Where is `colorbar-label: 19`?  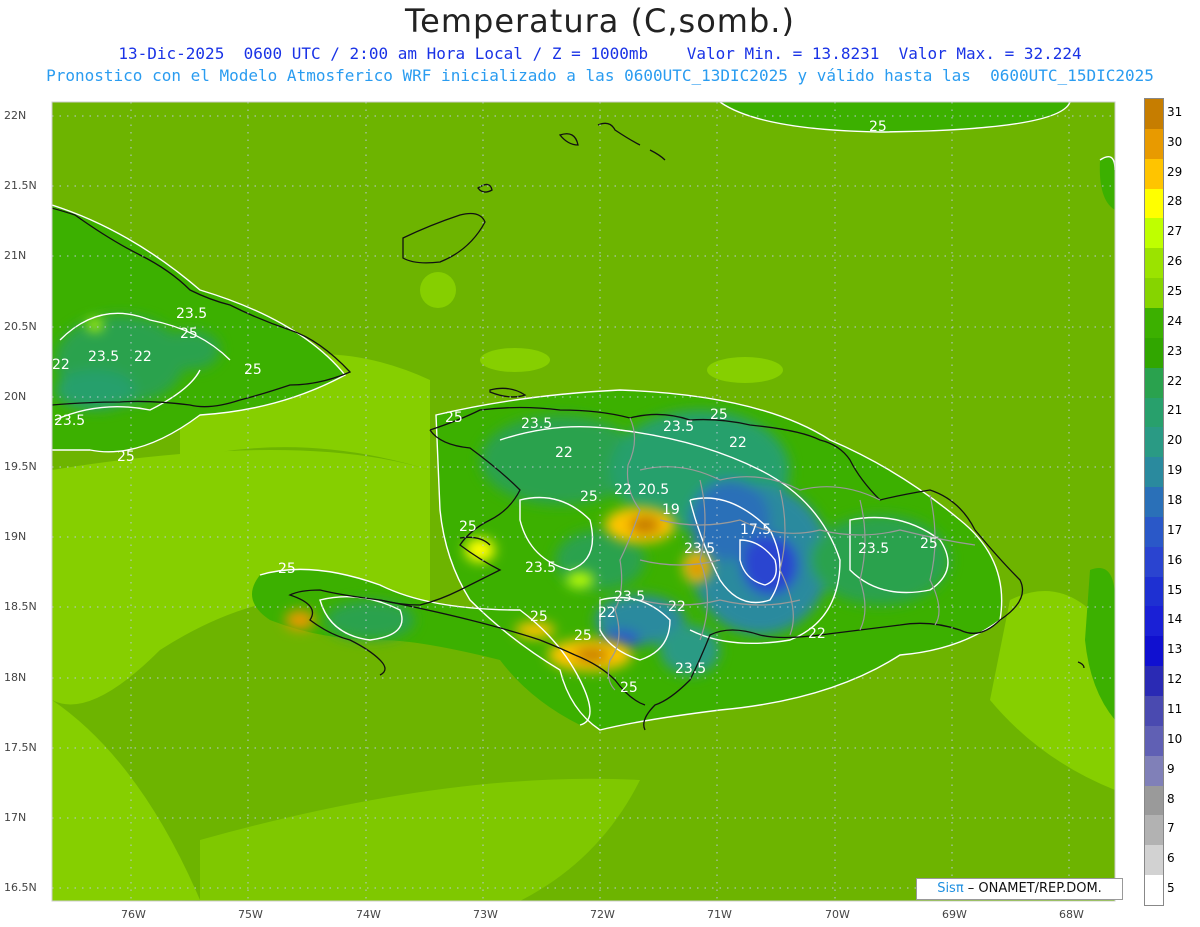 colorbar-label: 19 is located at coordinates (1175, 470).